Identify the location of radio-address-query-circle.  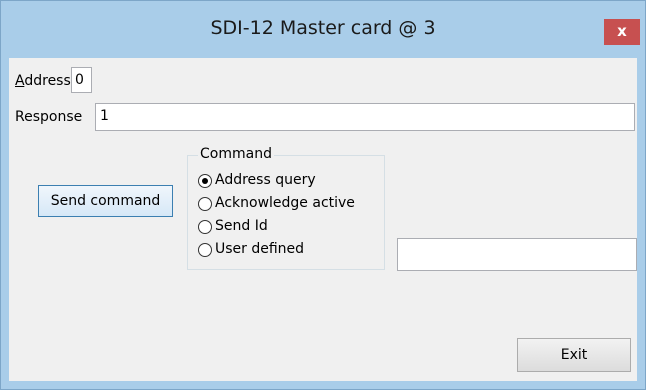
(205, 181).